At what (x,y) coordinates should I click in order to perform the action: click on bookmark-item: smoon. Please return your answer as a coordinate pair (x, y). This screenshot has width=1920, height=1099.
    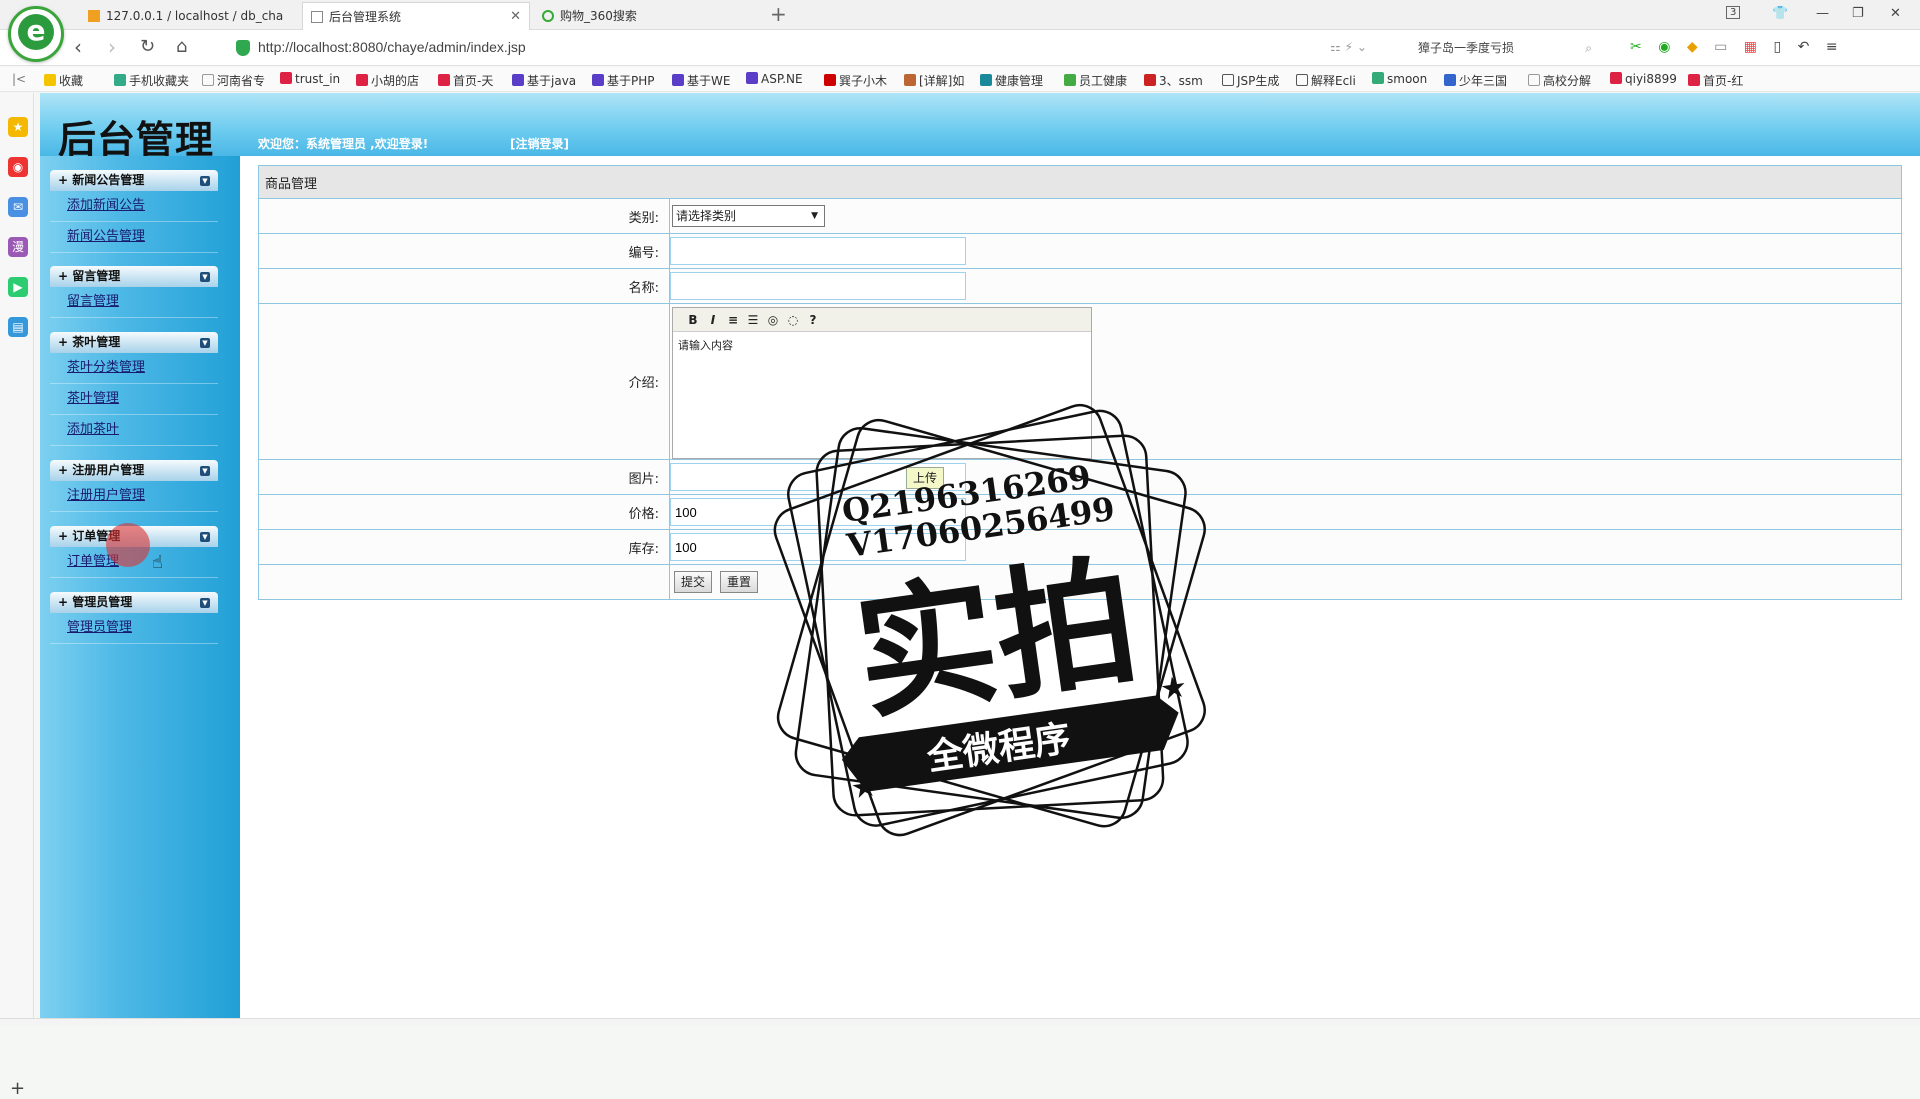
    Looking at the image, I should click on (1399, 79).